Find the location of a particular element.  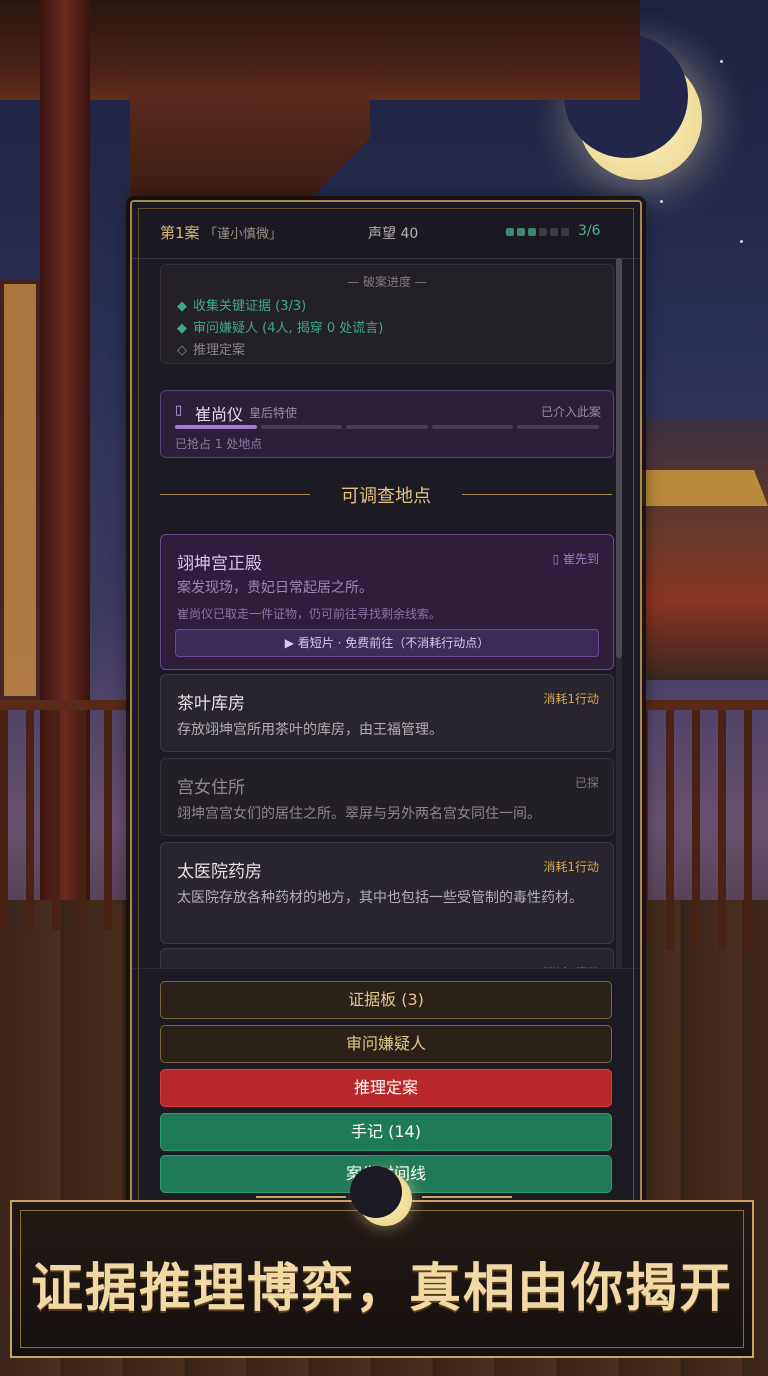

ornament-right is located at coordinates (467, 1197).